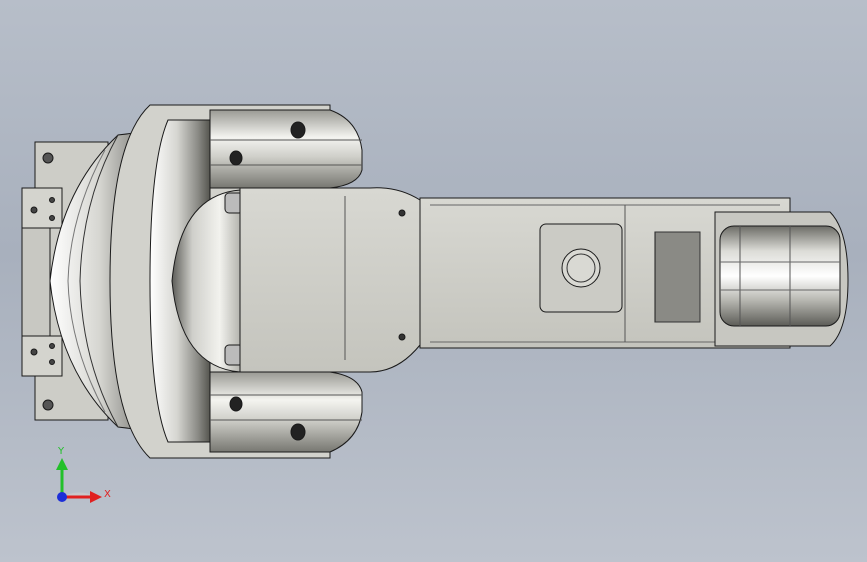 This screenshot has width=867, height=562. I want to click on upper-arm-link, so click(330, 280).